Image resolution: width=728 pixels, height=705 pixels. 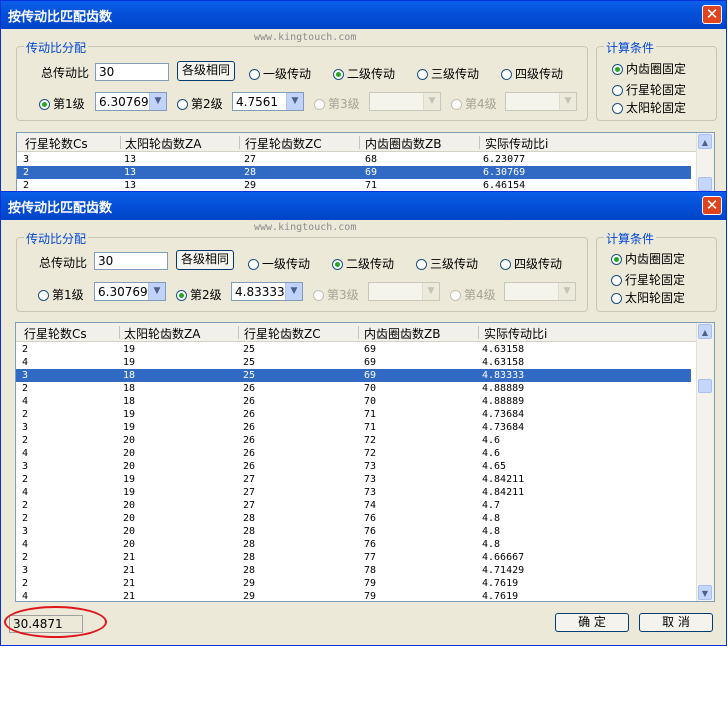 What do you see at coordinates (249, 505) in the screenshot?
I see `table-cell: 27` at bounding box center [249, 505].